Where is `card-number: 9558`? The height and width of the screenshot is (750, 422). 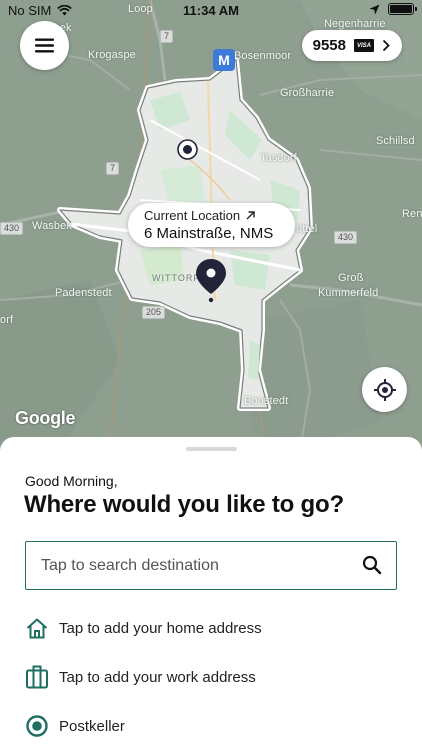 card-number: 9558 is located at coordinates (329, 45).